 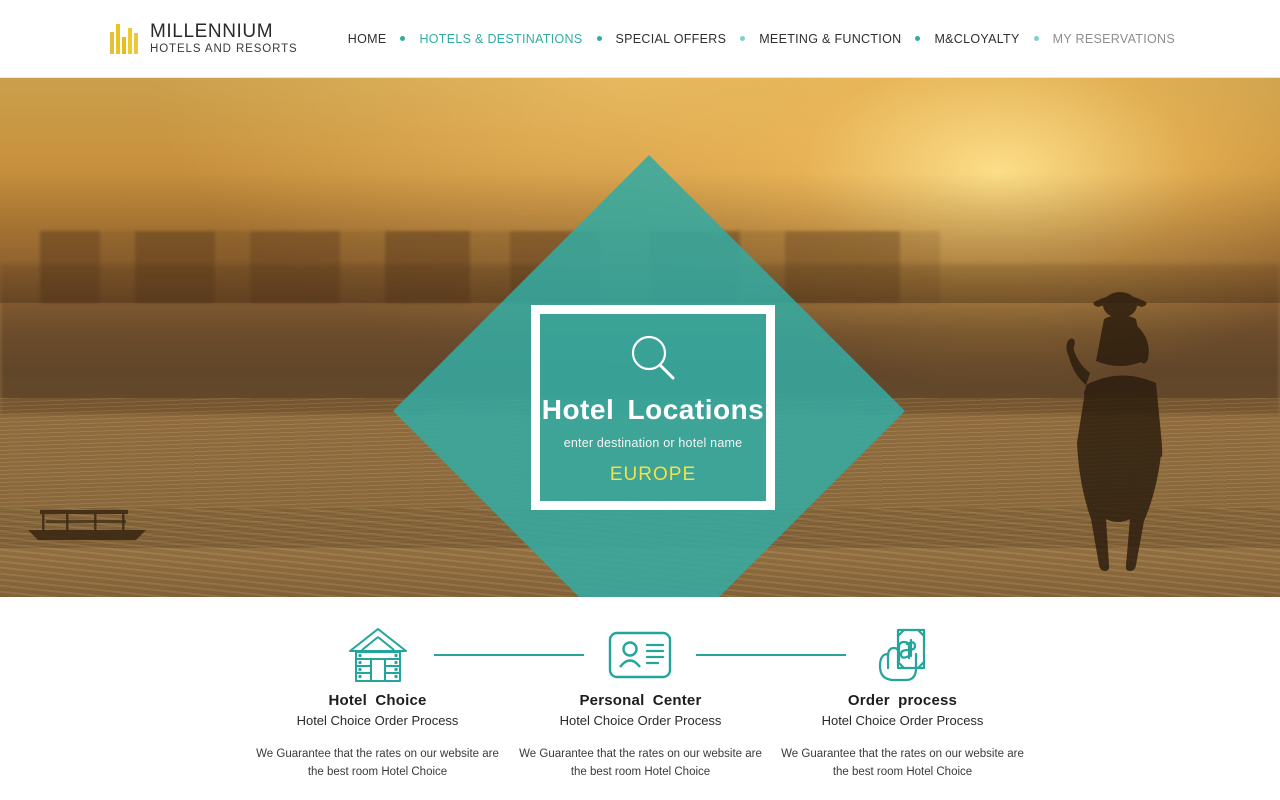 I want to click on id-card-person-icon, so click(x=640, y=655).